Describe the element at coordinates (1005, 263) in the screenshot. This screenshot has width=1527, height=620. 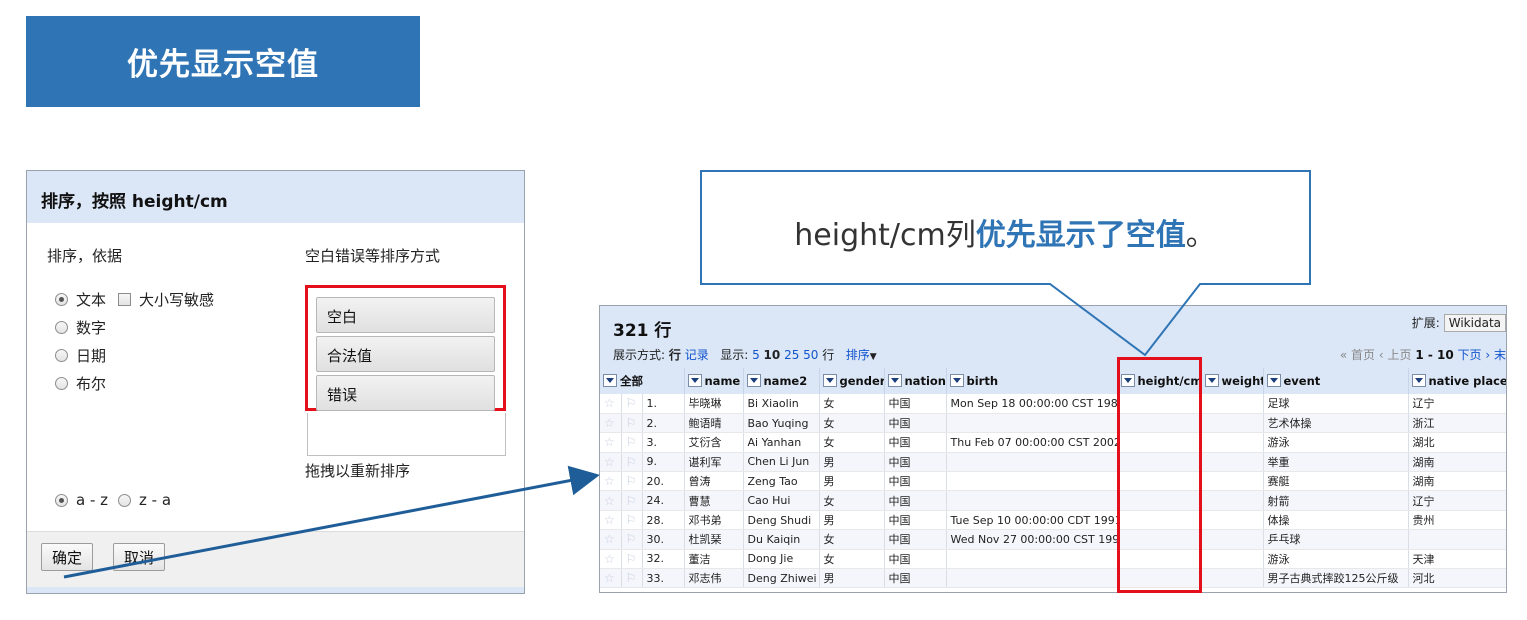
I see `callout-border` at that location.